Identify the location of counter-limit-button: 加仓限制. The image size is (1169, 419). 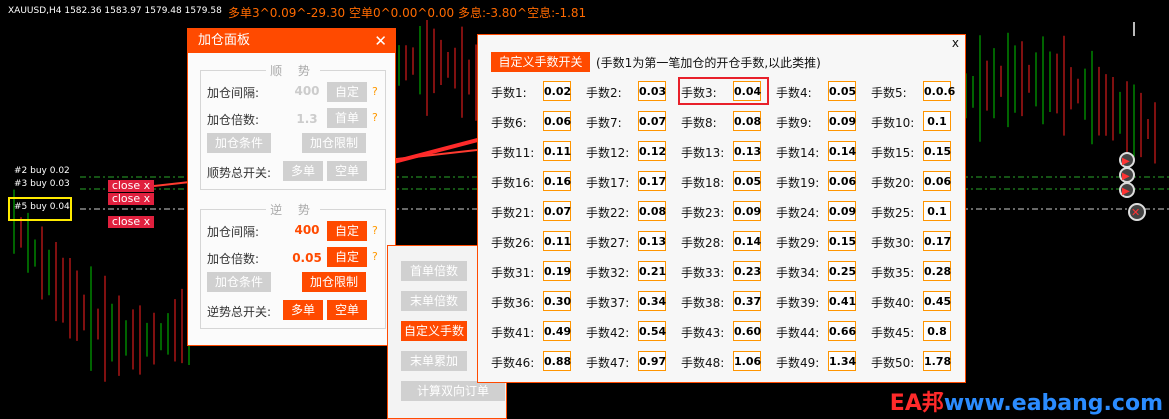
(334, 282).